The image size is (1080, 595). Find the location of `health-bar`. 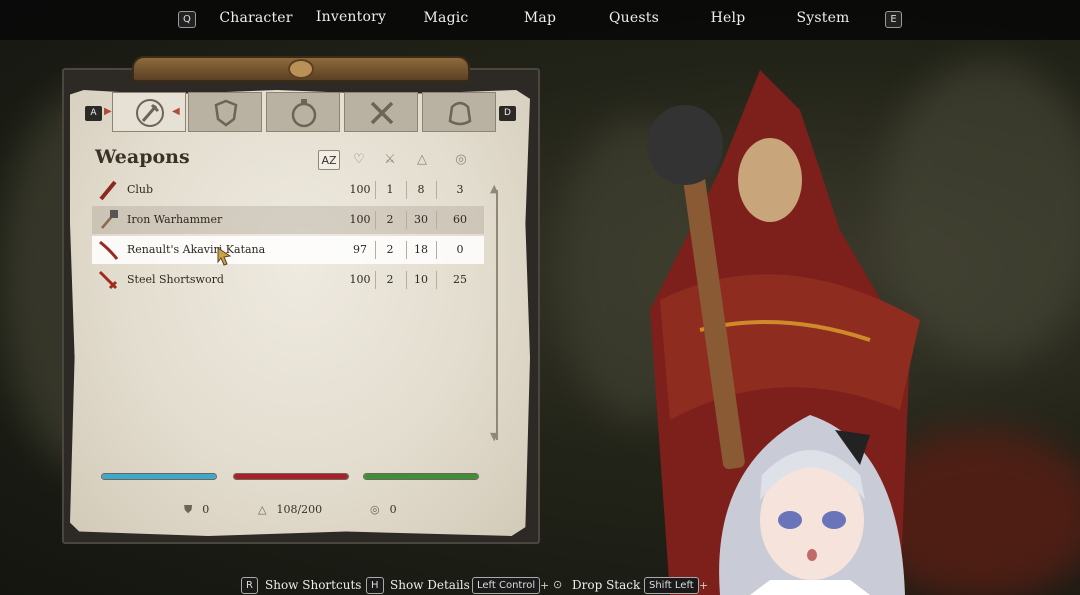

health-bar is located at coordinates (291, 476).